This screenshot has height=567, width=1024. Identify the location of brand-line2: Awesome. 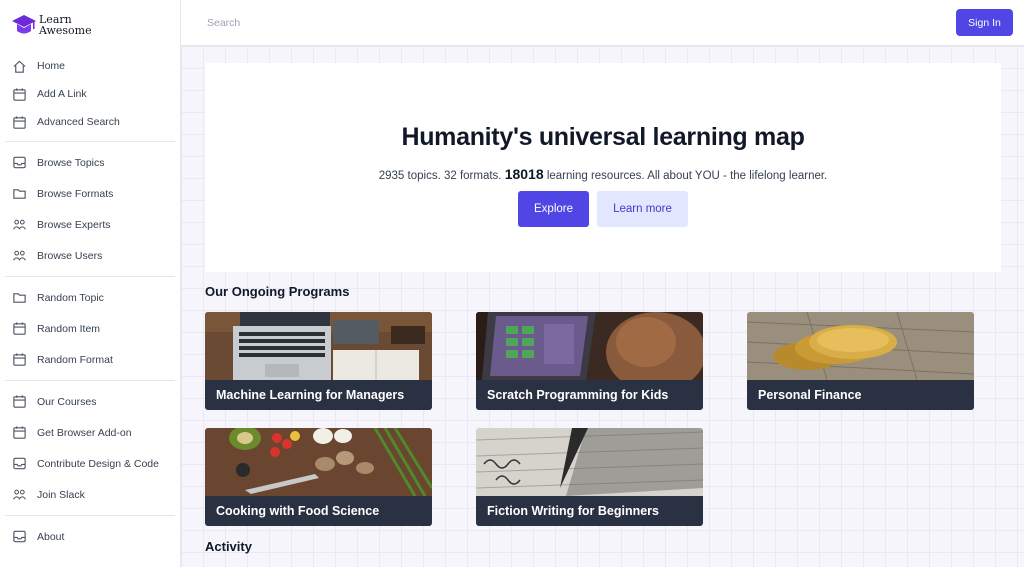
(65, 30).